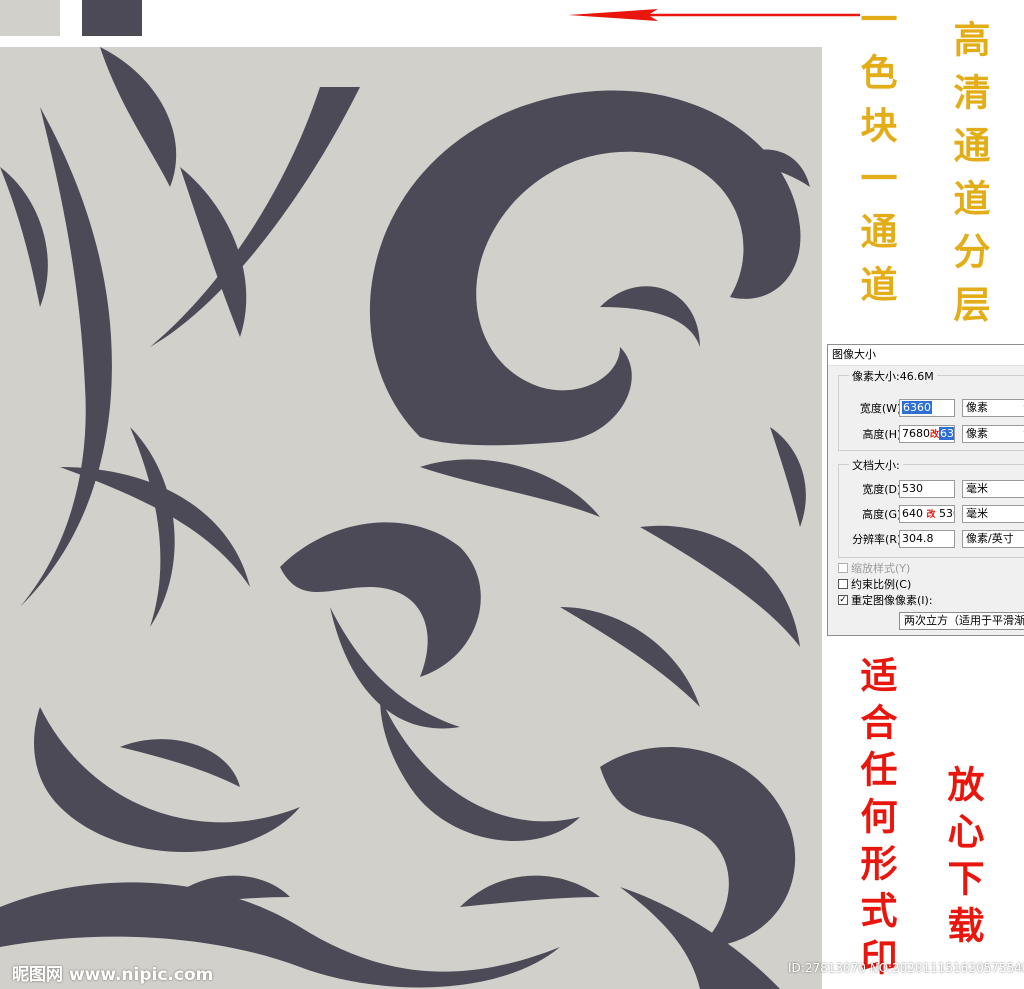 This screenshot has height=989, width=1024. I want to click on pixel-height-input: 7680改6360, so click(927, 434).